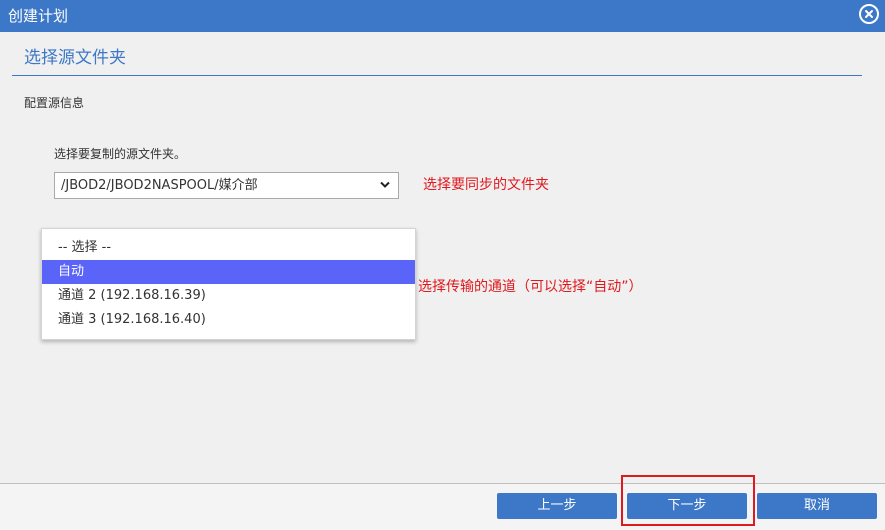 The width and height of the screenshot is (885, 530). Describe the element at coordinates (688, 500) in the screenshot. I see `next-button-highlight` at that location.